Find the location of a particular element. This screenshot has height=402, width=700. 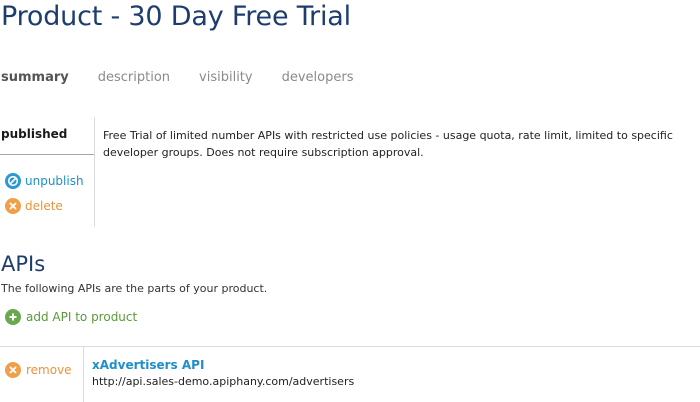

publish-status-panel: published unpublish delete is located at coordinates (47, 172).